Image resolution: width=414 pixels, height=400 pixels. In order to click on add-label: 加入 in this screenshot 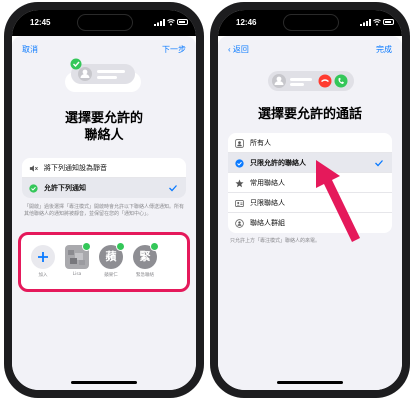, I will do `click(43, 275)`.